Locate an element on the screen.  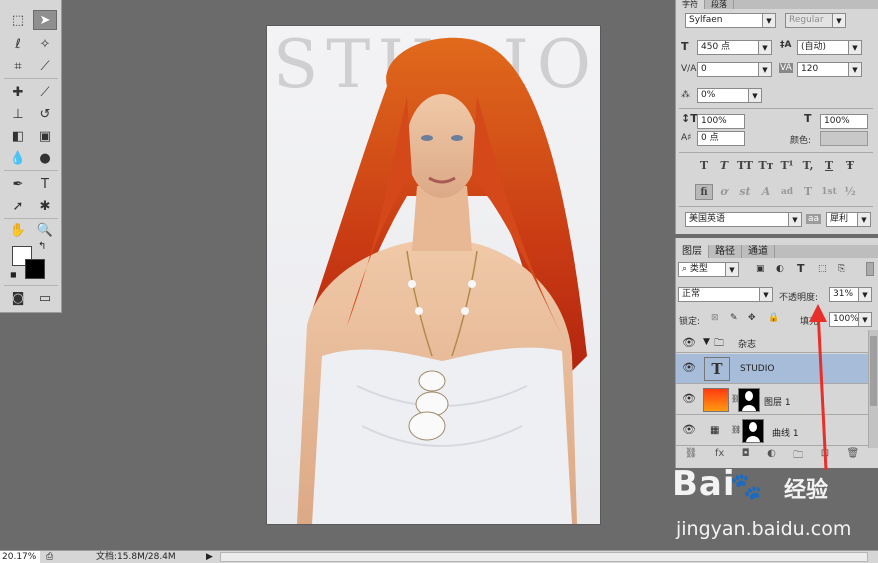
strikethrough-button: Ŧ is located at coordinates (850, 166).